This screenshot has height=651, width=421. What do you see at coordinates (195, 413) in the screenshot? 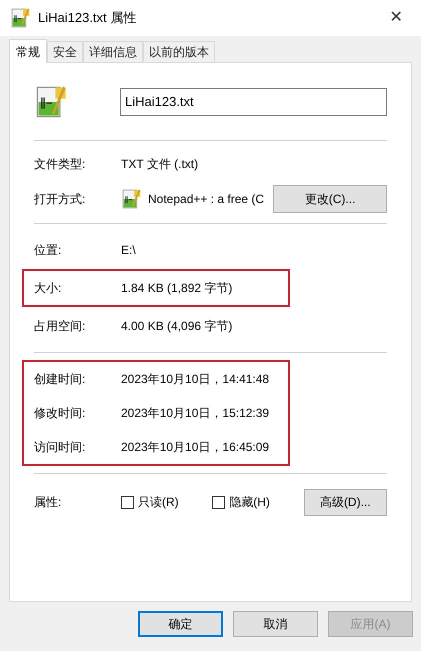
I see `field-value: 2023年10月10日，15:12:39` at bounding box center [195, 413].